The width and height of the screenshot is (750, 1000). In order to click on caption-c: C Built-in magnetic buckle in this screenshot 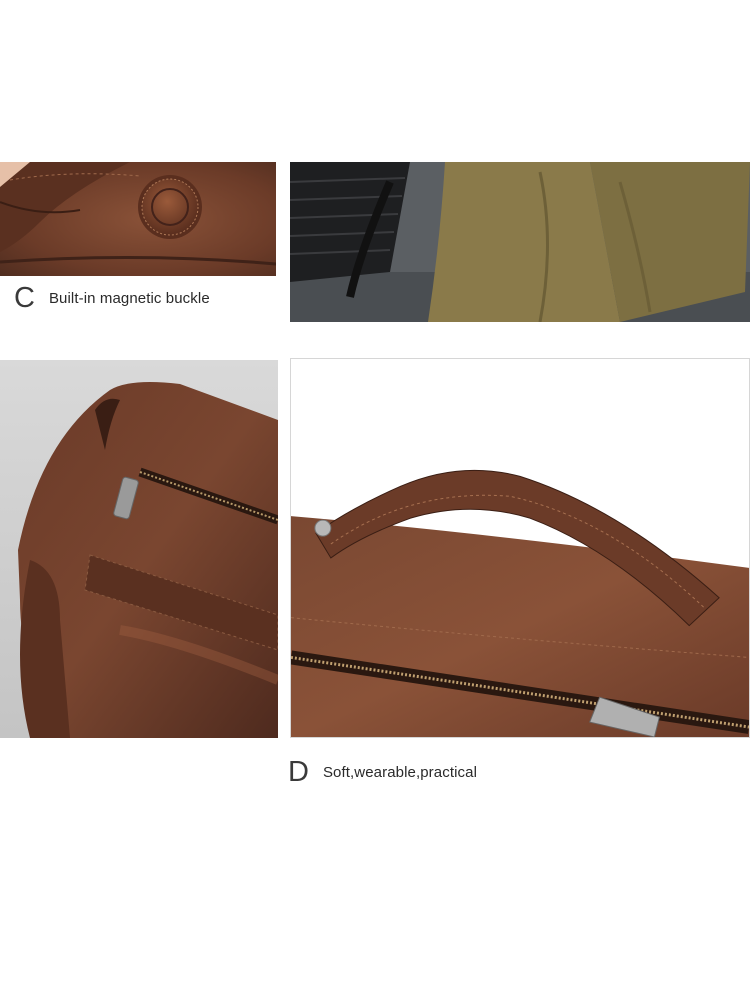, I will do `click(112, 298)`.